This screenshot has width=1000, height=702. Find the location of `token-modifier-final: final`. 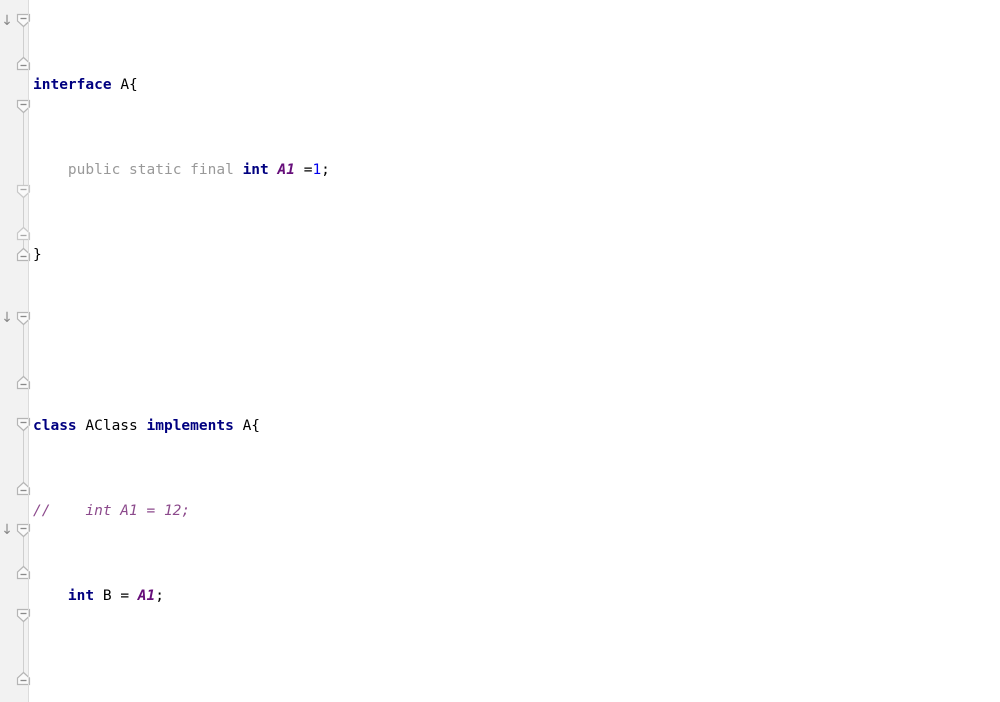

token-modifier-final: final is located at coordinates (212, 170).